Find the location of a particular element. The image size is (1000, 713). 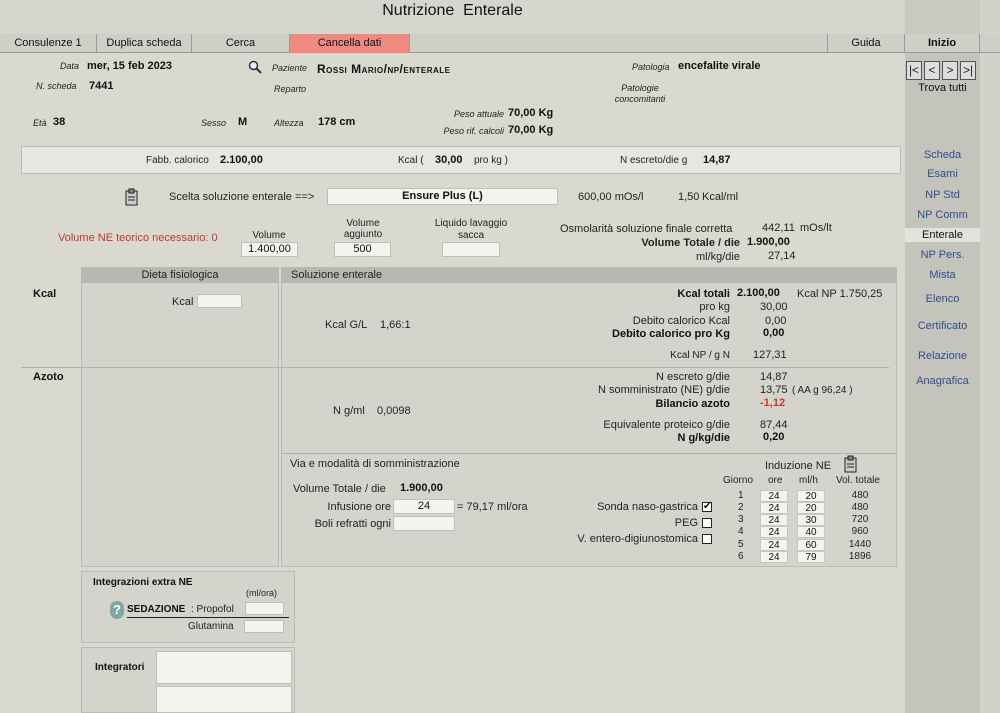

sonda-checkbox: ✔ is located at coordinates (707, 507).